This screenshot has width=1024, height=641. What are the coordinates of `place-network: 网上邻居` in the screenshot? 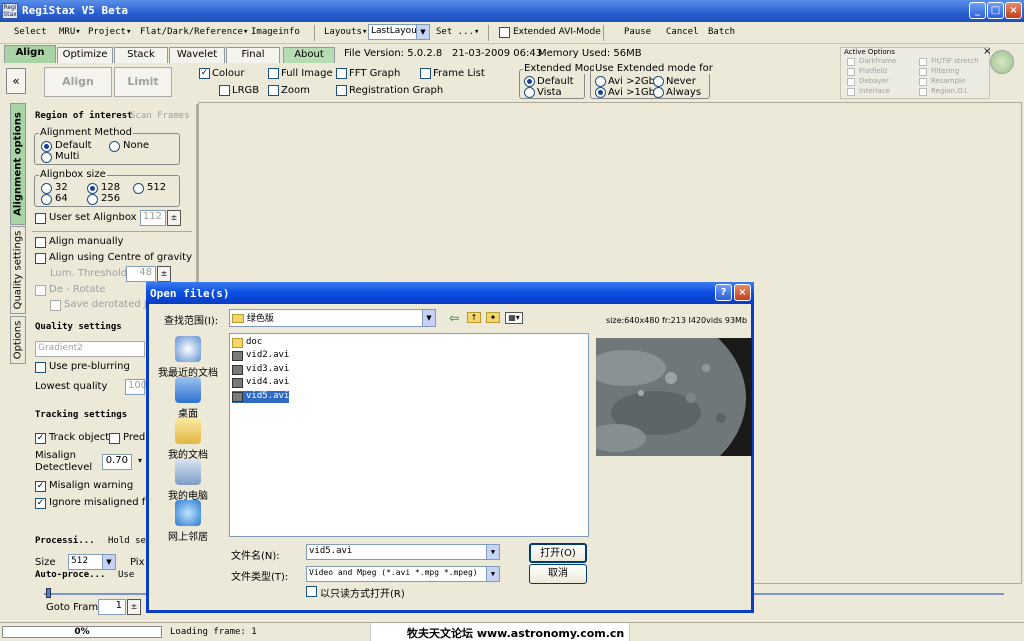 It's located at (188, 521).